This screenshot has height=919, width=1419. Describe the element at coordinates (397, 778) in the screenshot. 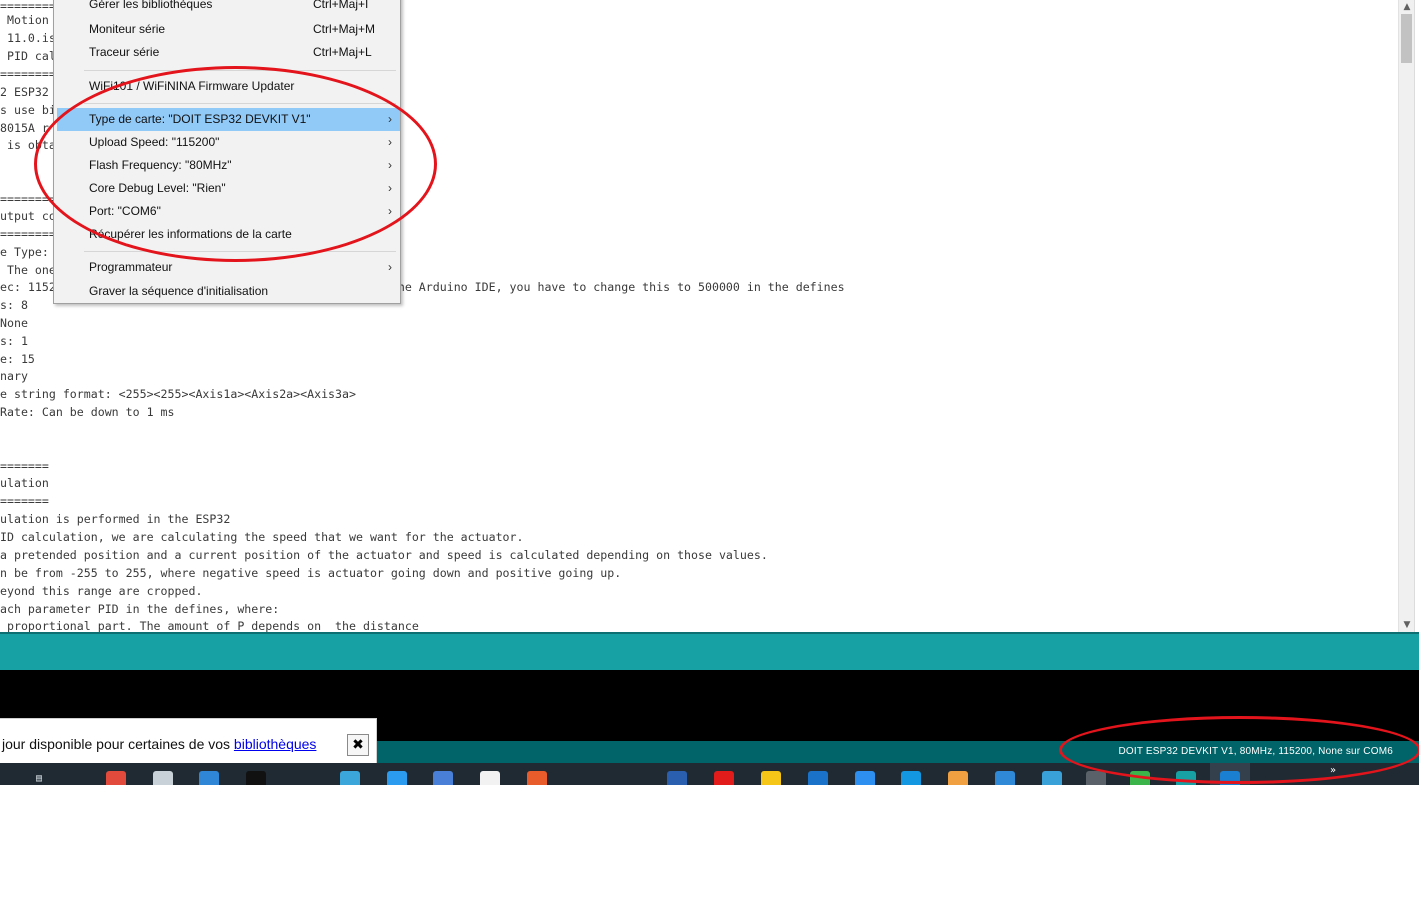

I see `twitter-icon` at that location.